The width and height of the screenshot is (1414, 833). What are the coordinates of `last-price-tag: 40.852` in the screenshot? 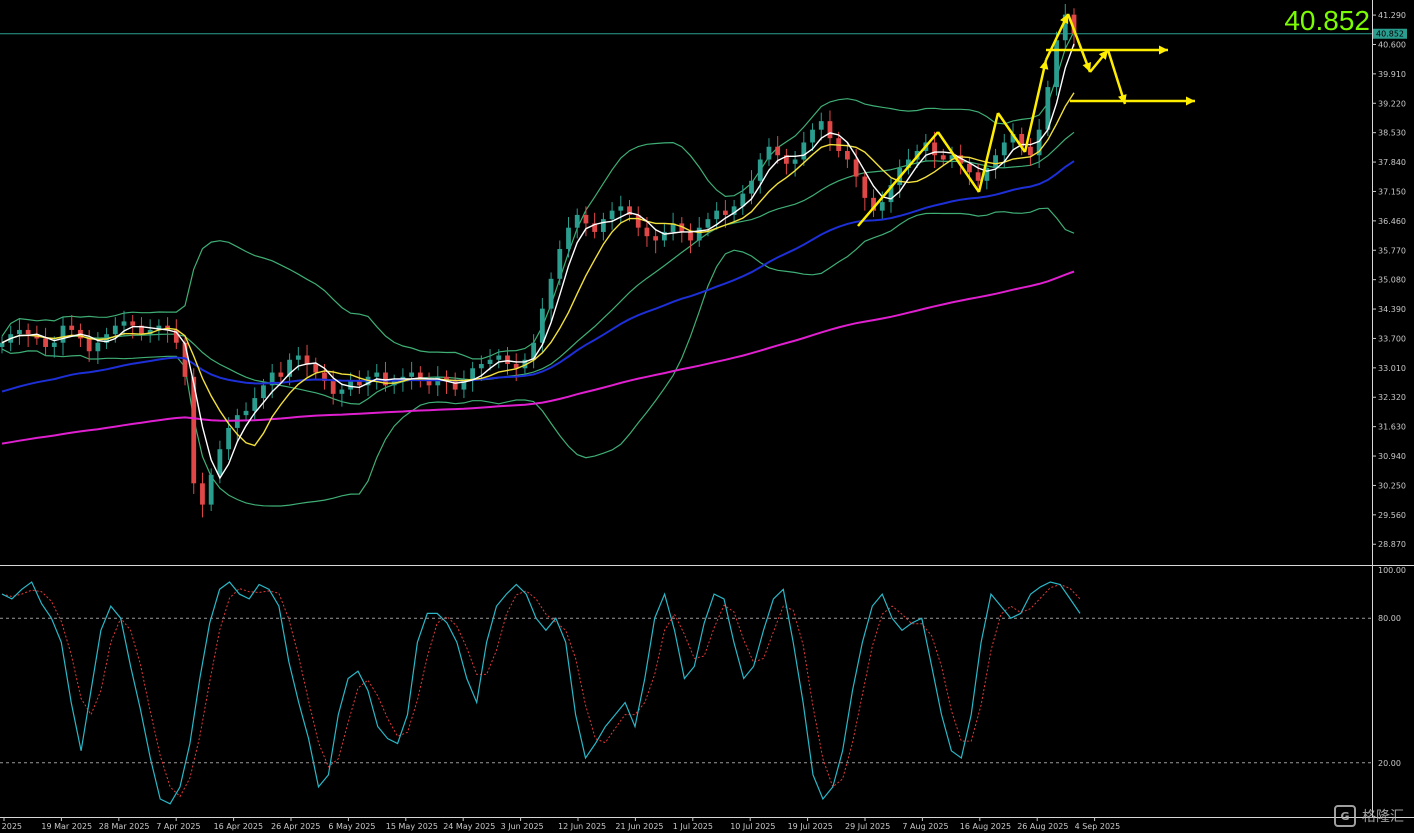 It's located at (1390, 34).